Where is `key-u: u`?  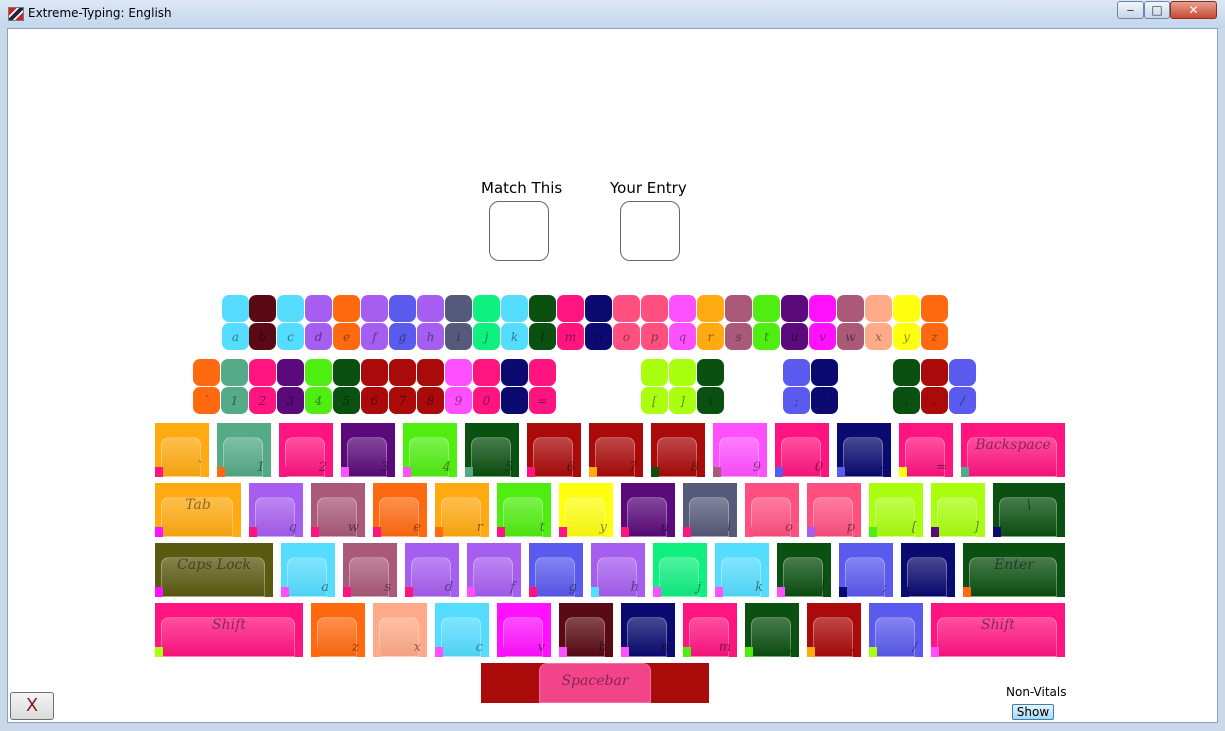
key-u: u is located at coordinates (648, 510).